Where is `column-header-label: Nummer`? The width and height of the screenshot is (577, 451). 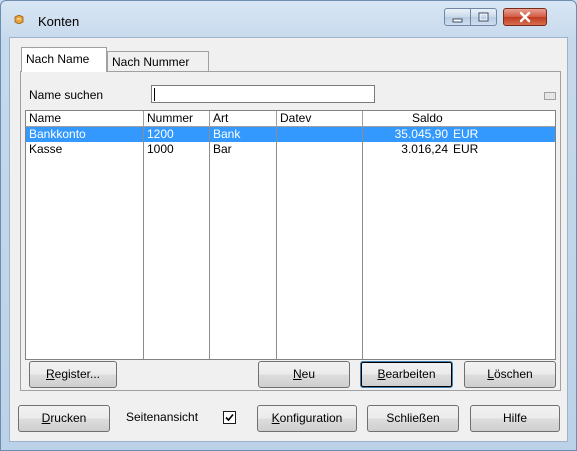 column-header-label: Nummer is located at coordinates (170, 118).